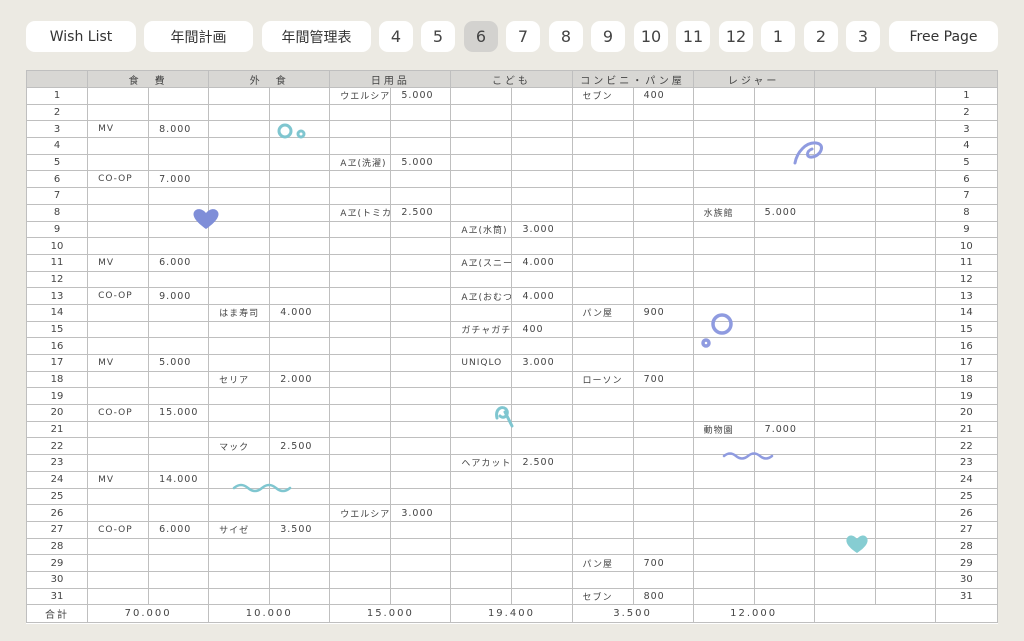 Image resolution: width=1024 pixels, height=641 pixels. What do you see at coordinates (663, 563) in the screenshot?
I see `entry-amount-cell: 700` at bounding box center [663, 563].